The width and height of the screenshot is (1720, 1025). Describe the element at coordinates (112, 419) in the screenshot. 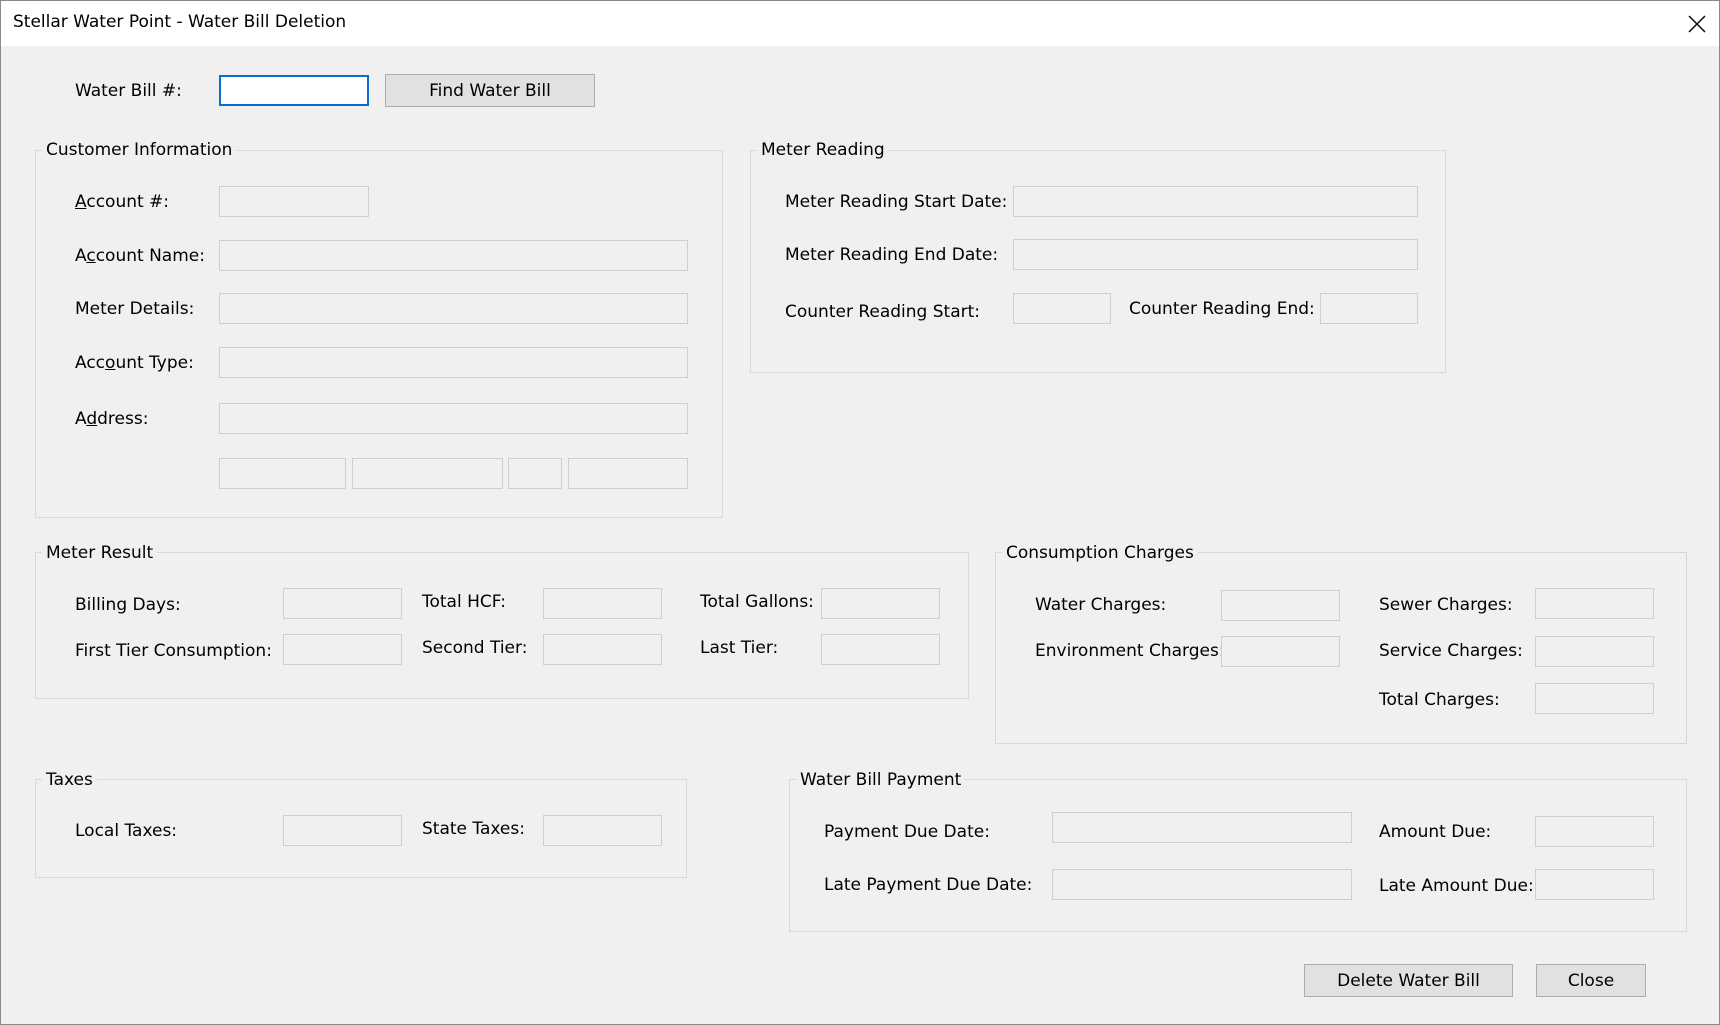

I see `address-label: Address:` at that location.